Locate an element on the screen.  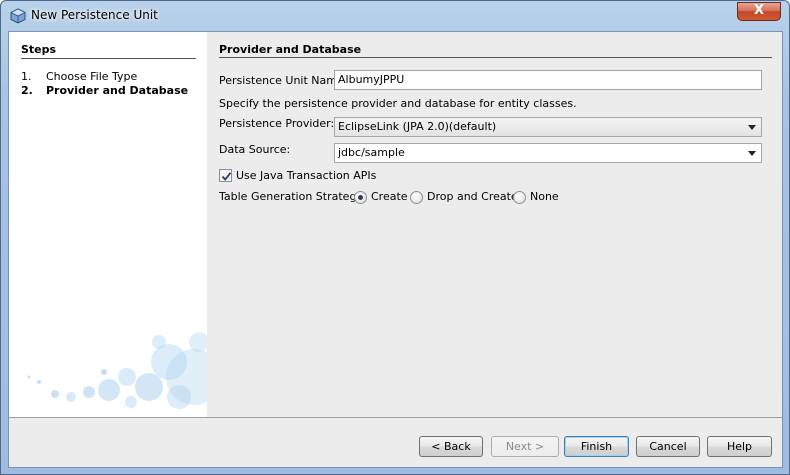
persistence-unit-name-input: AlbumyJPPU is located at coordinates (548, 80).